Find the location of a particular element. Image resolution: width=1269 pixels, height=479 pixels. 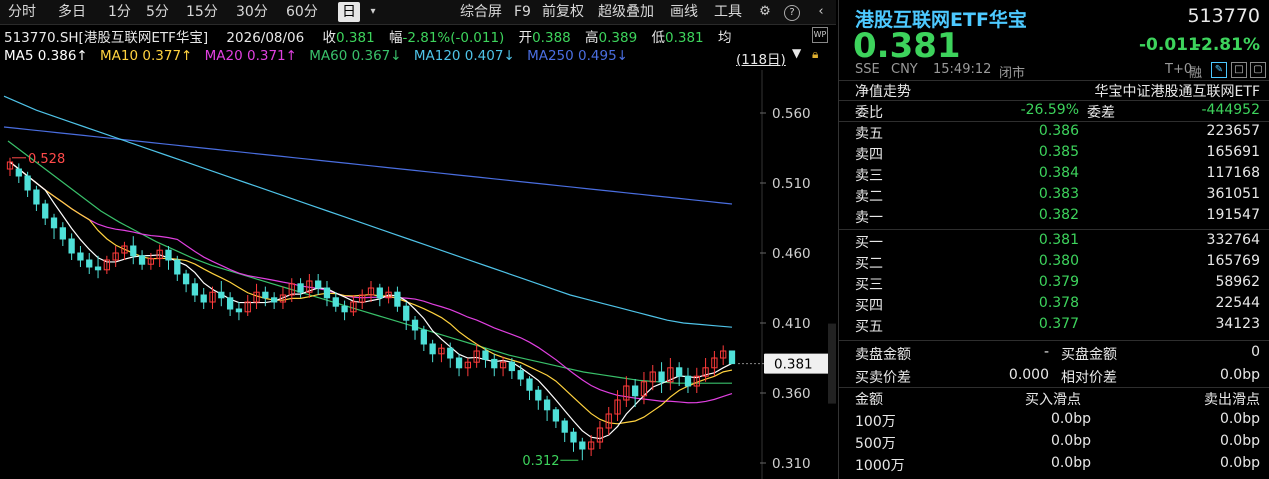

rel-spread-label: 相对价差 is located at coordinates (1089, 378).